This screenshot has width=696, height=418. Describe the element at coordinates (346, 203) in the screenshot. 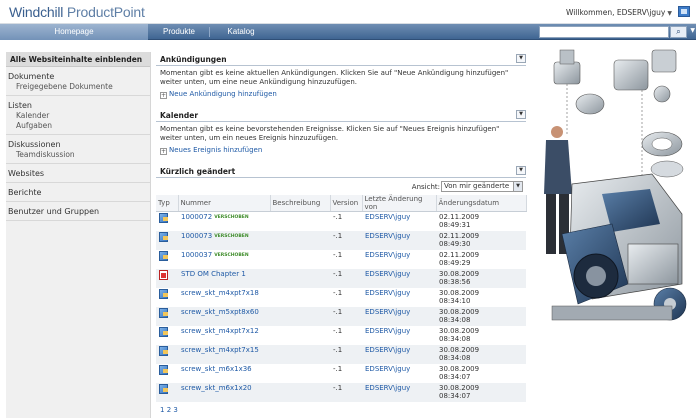

I see `column-header-version: Version` at that location.